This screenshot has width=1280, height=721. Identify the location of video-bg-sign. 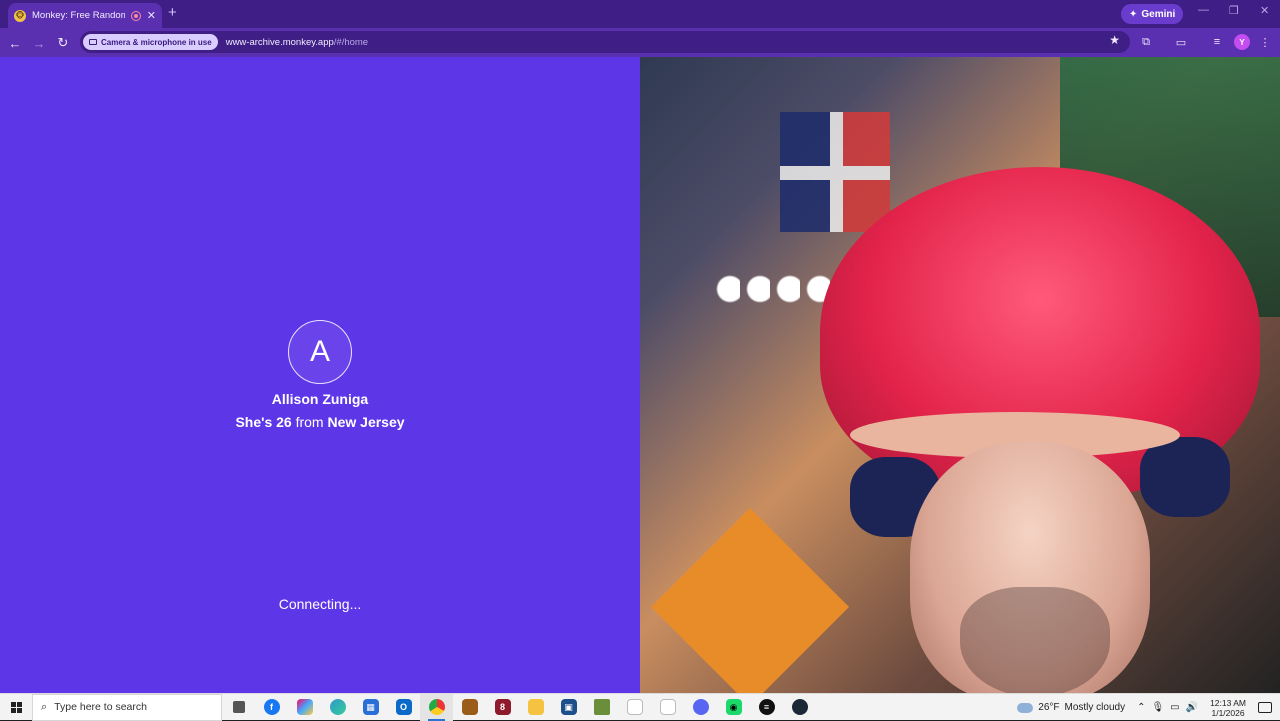
(750, 600).